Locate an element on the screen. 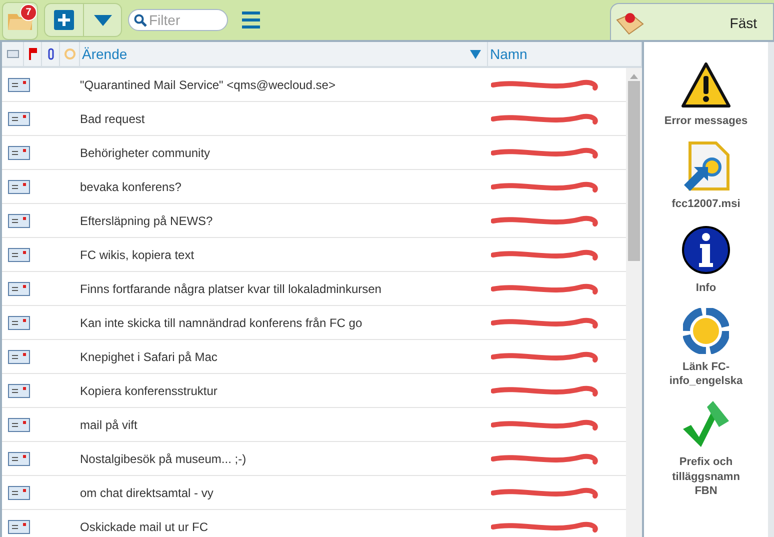  paperclip-icon is located at coordinates (51, 54).